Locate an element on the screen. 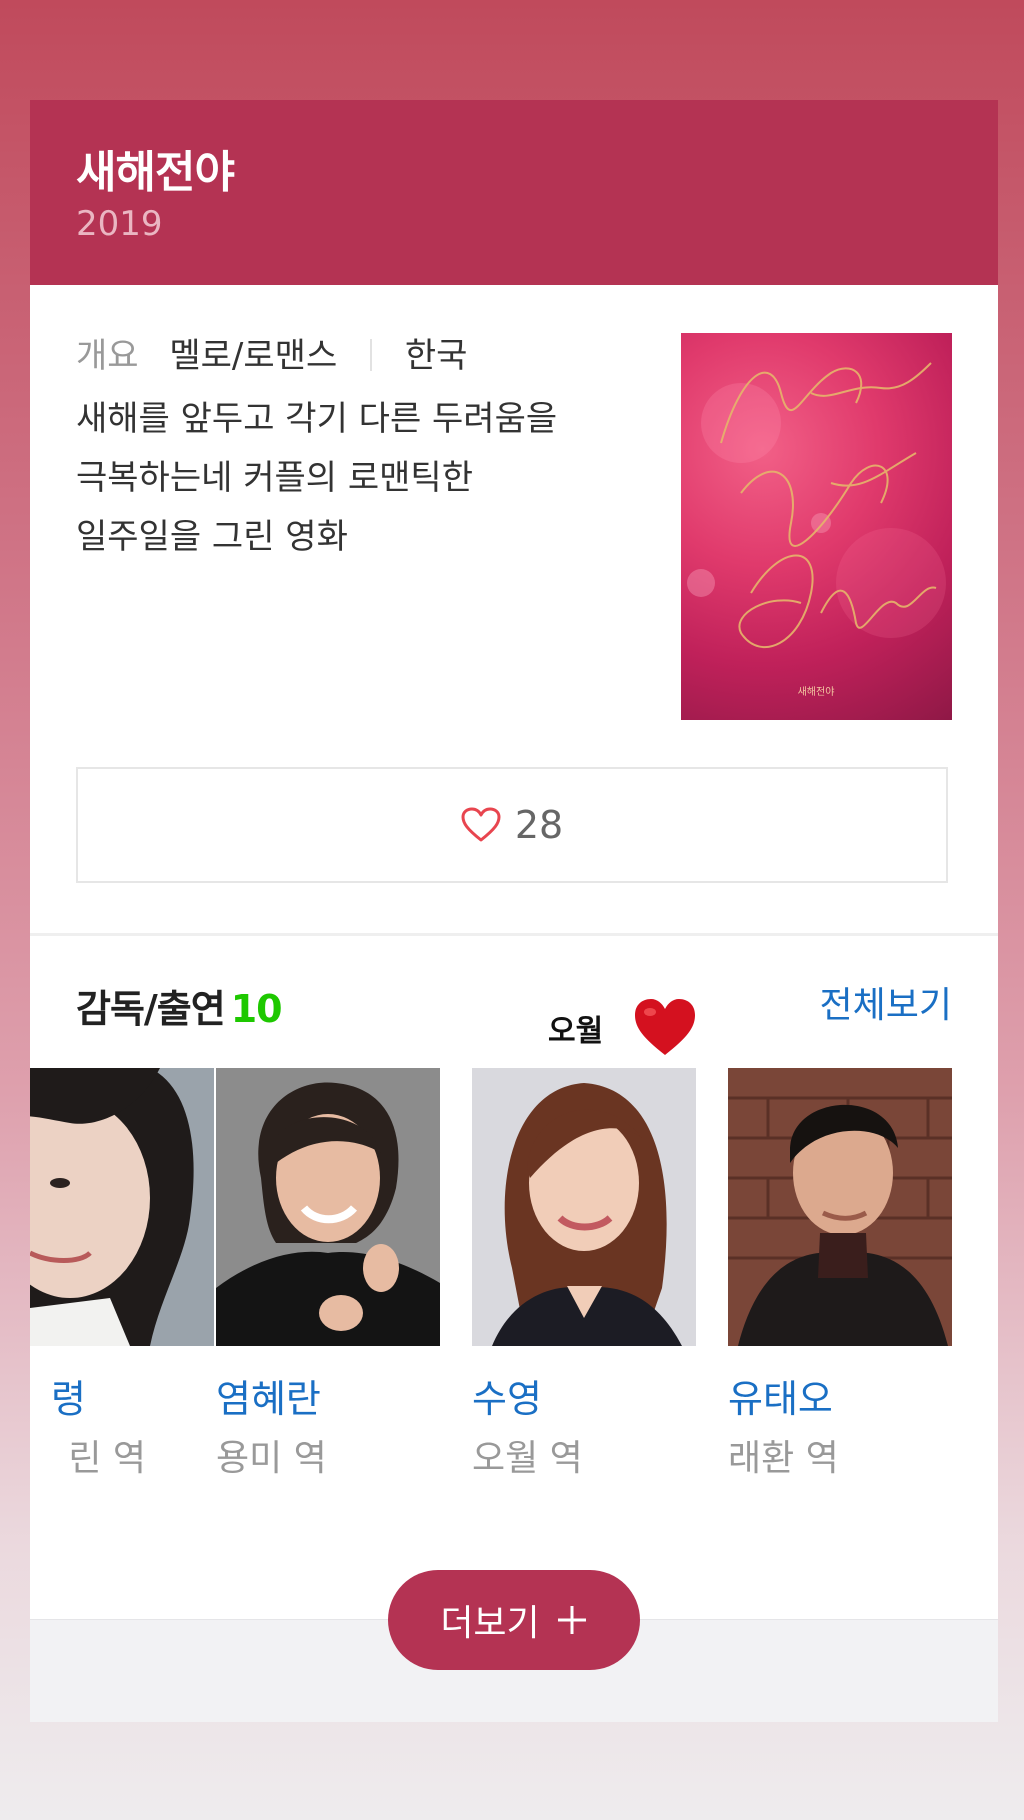  like-button: 28 is located at coordinates (512, 825).